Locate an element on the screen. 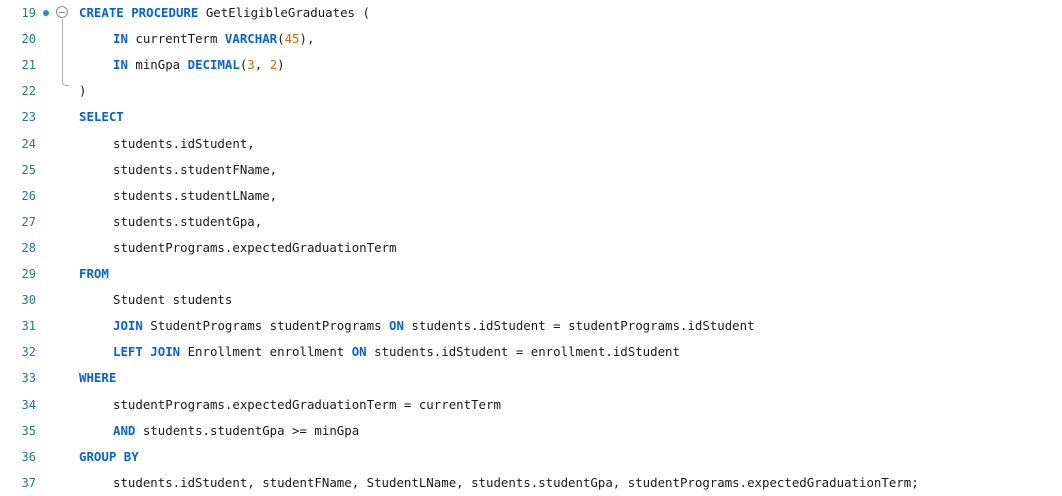 This screenshot has height=496, width=1062. code-token-identifier: students.studentGpa >= minGpa is located at coordinates (247, 430).